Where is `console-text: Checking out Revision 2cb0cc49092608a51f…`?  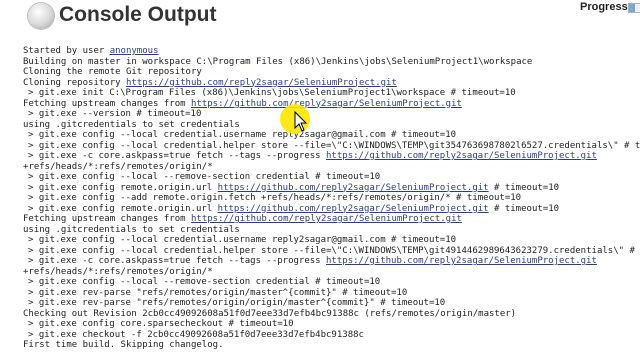 console-text: Checking out Revision 2cb0cc49092608a51f… is located at coordinates (270, 313).